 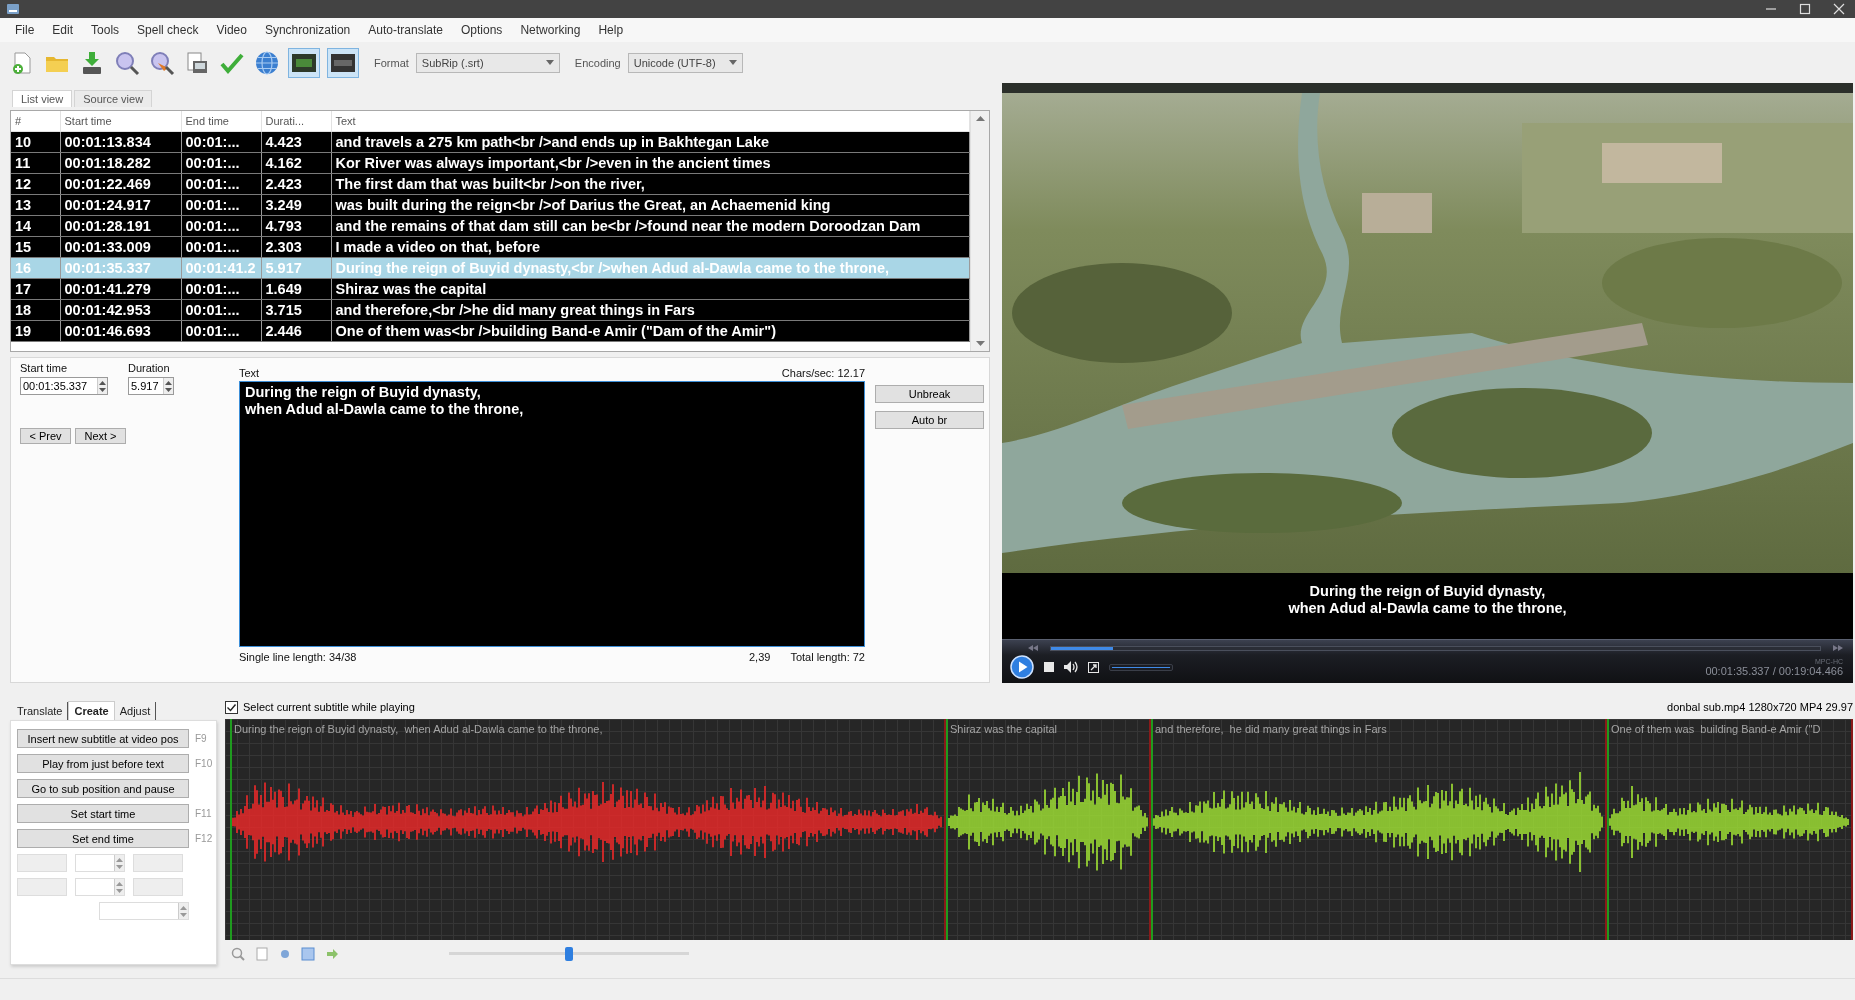 What do you see at coordinates (120, 268) in the screenshot?
I see `table-cell: 00:01:35.337` at bounding box center [120, 268].